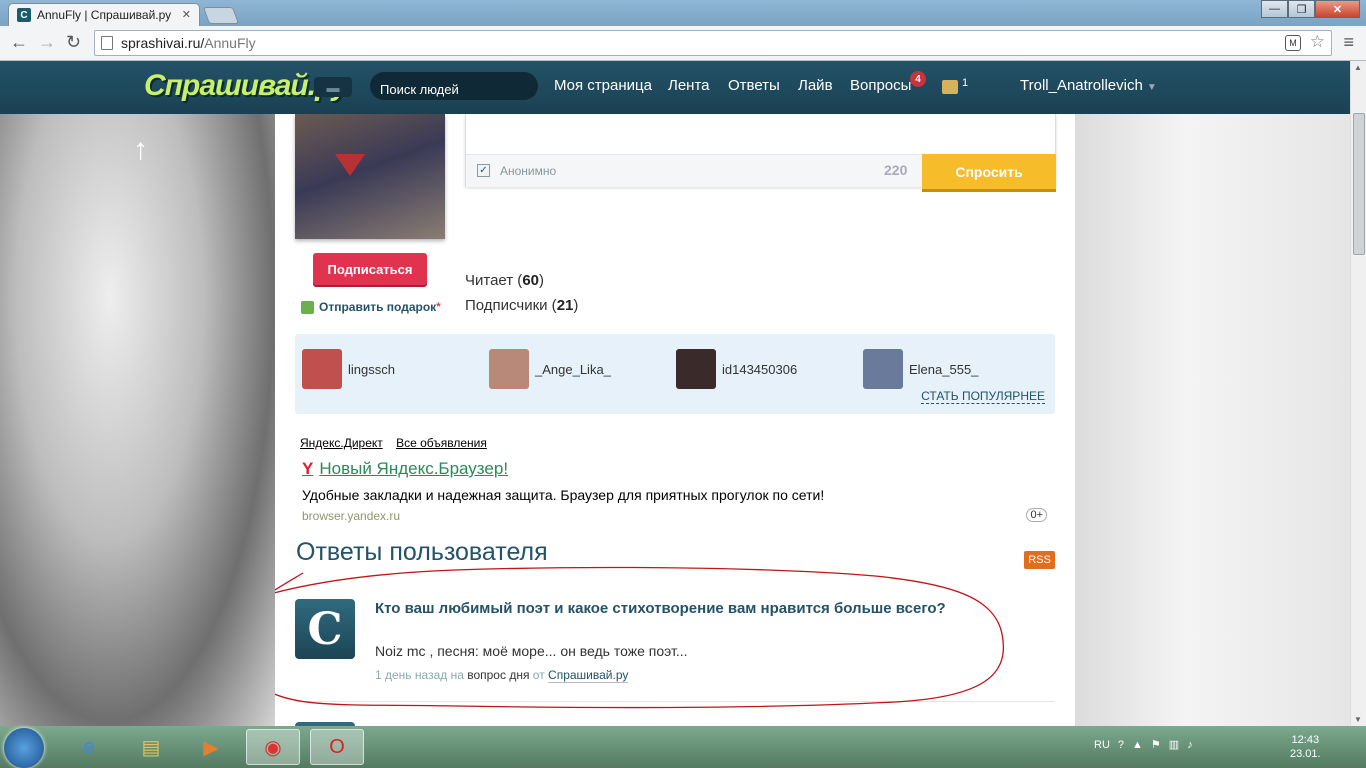 The image size is (1366, 768). I want to click on windows-taskbar: e ▤ ▶ ◉ O RU ? ▲ ⚑ ▥ ♪ 12:43 23.01., so click(683, 747).